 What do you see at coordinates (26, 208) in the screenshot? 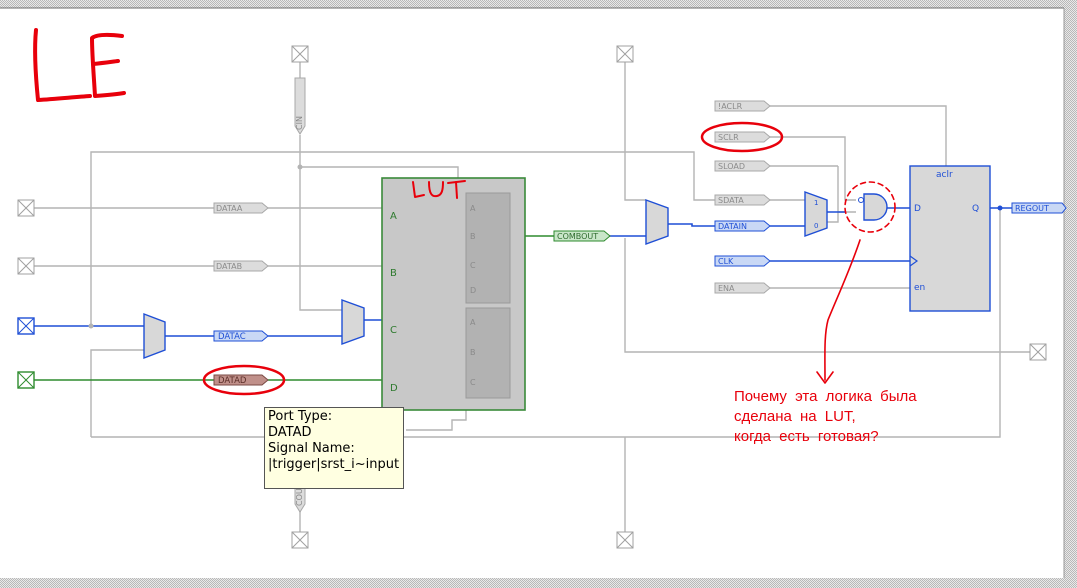
I see `pad-dataa` at bounding box center [26, 208].